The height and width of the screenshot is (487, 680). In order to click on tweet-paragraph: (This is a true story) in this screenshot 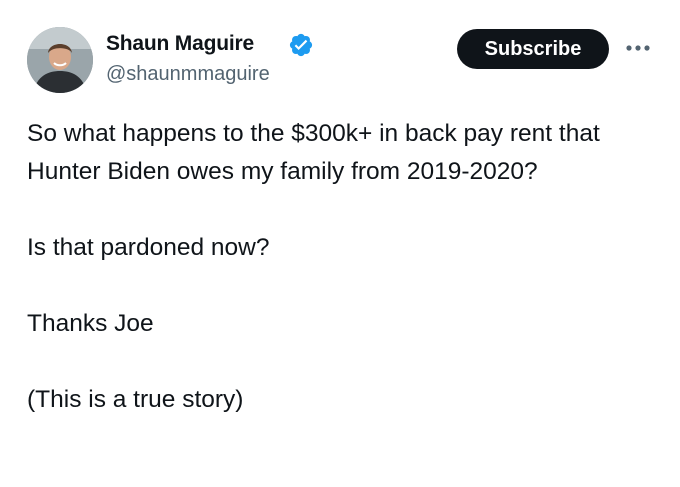, I will do `click(135, 399)`.